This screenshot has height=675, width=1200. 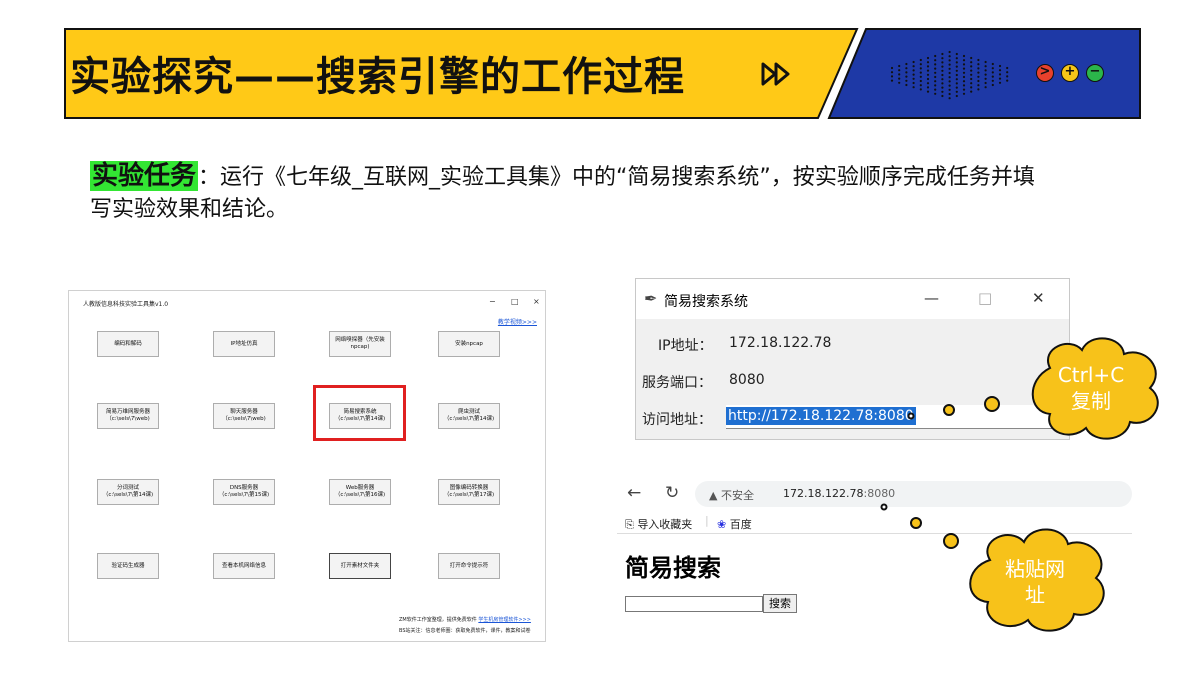 What do you see at coordinates (244, 416) in the screenshot?
I see `tool-button-chat-server: 聊天服务器（c:\sels\7\web)` at bounding box center [244, 416].